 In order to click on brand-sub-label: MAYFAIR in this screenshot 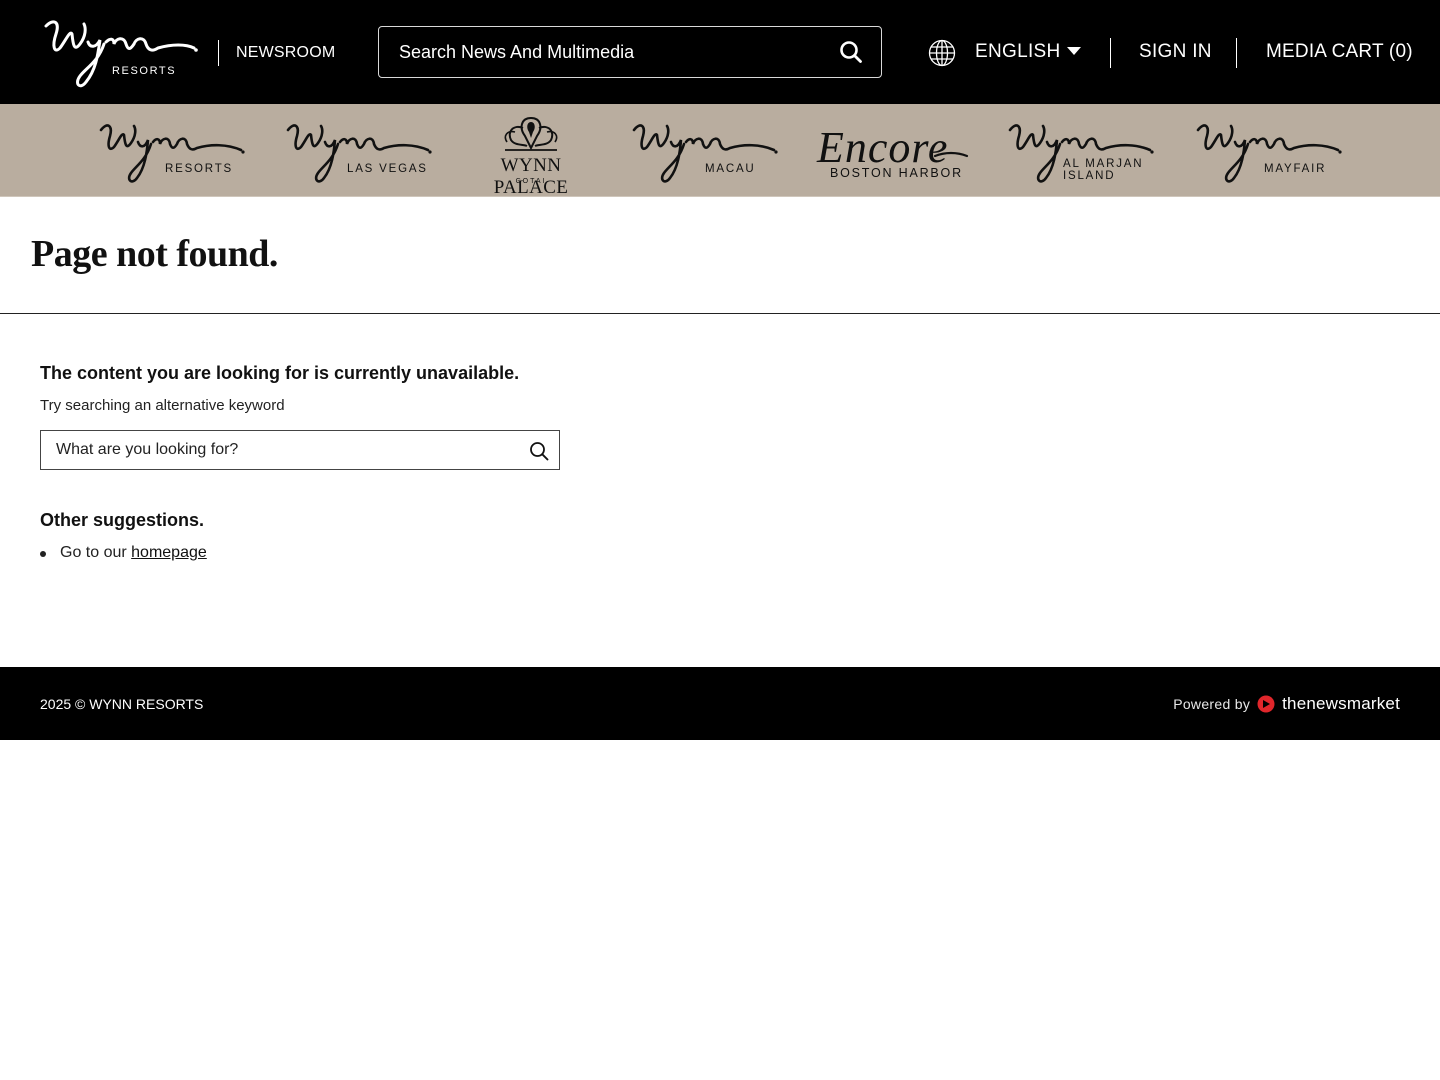, I will do `click(1295, 169)`.